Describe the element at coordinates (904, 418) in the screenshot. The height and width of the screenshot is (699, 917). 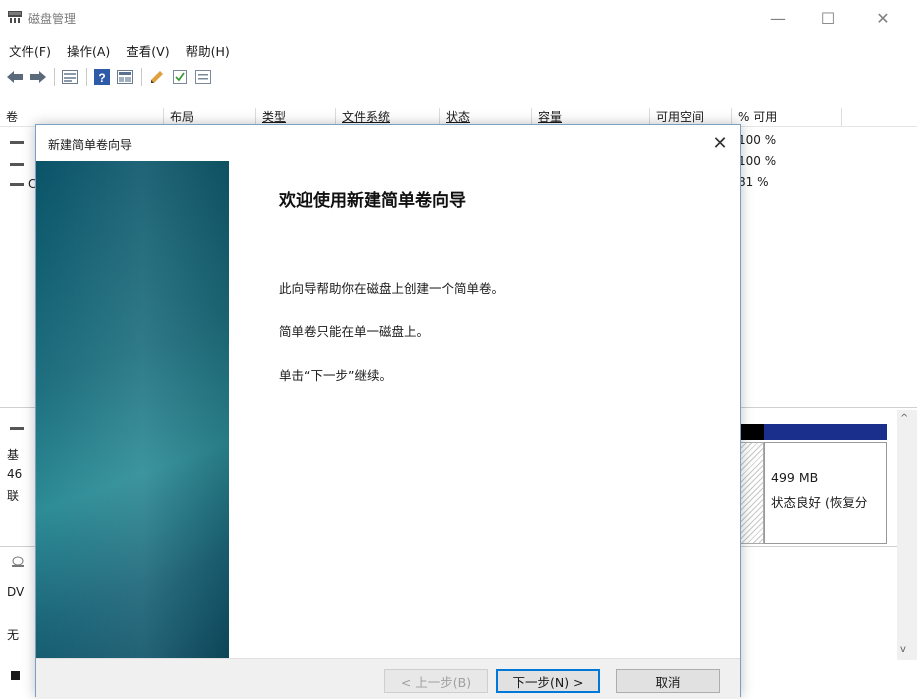
I see `scroll-up-icon: ^` at that location.